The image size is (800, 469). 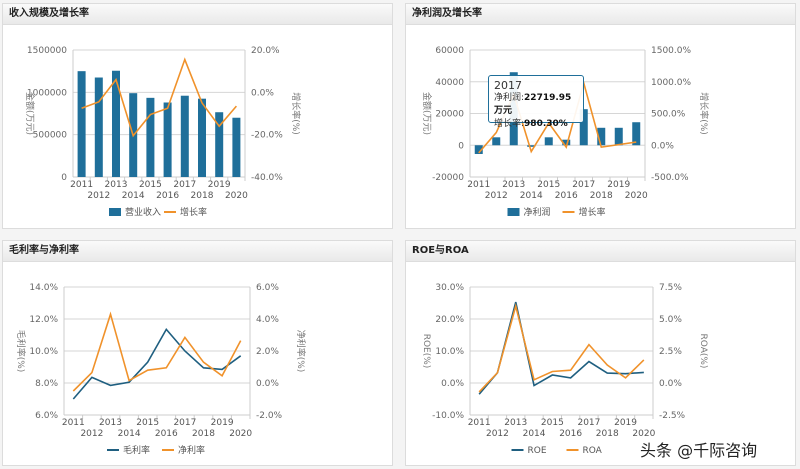 I want to click on legend-label: 净利润, so click(x=537, y=212).